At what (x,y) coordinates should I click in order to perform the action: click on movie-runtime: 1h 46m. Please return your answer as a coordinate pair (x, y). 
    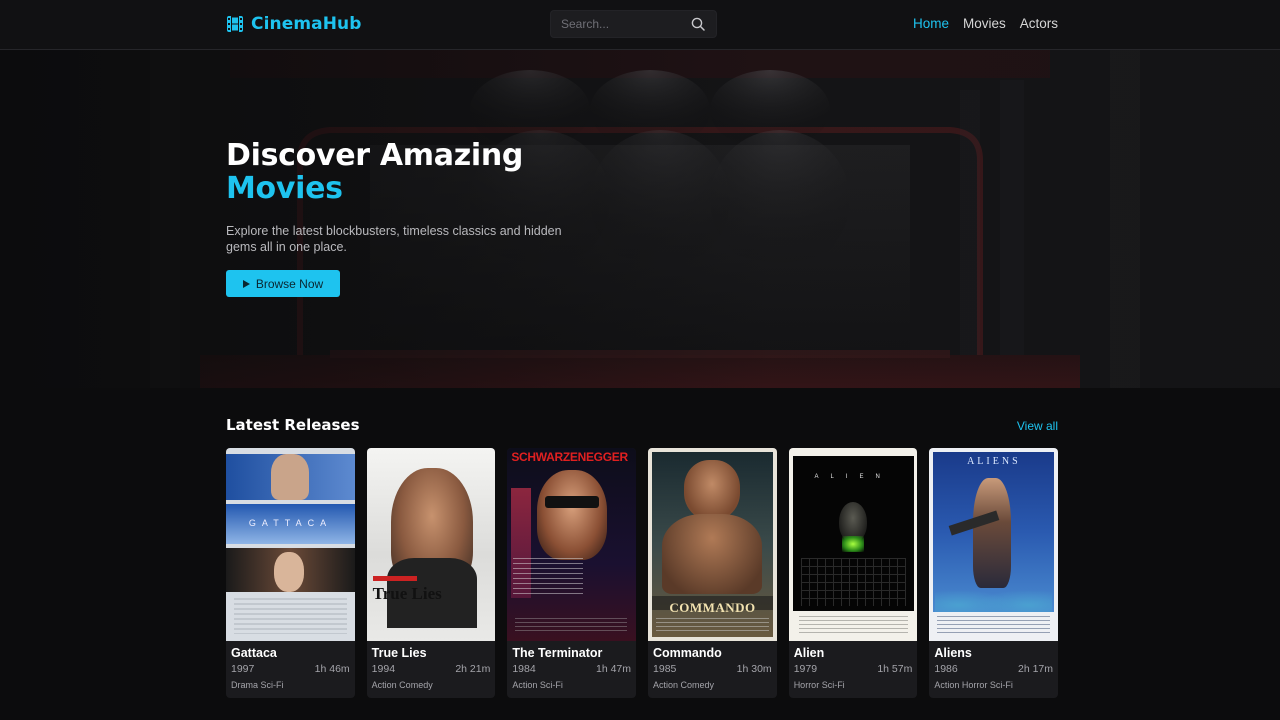
    Looking at the image, I should click on (332, 669).